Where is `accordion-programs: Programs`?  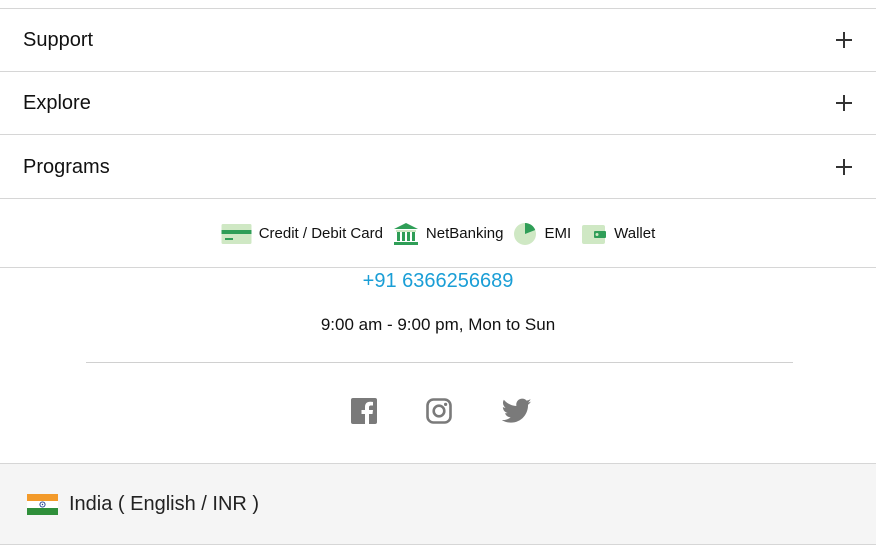 accordion-programs: Programs is located at coordinates (438, 167).